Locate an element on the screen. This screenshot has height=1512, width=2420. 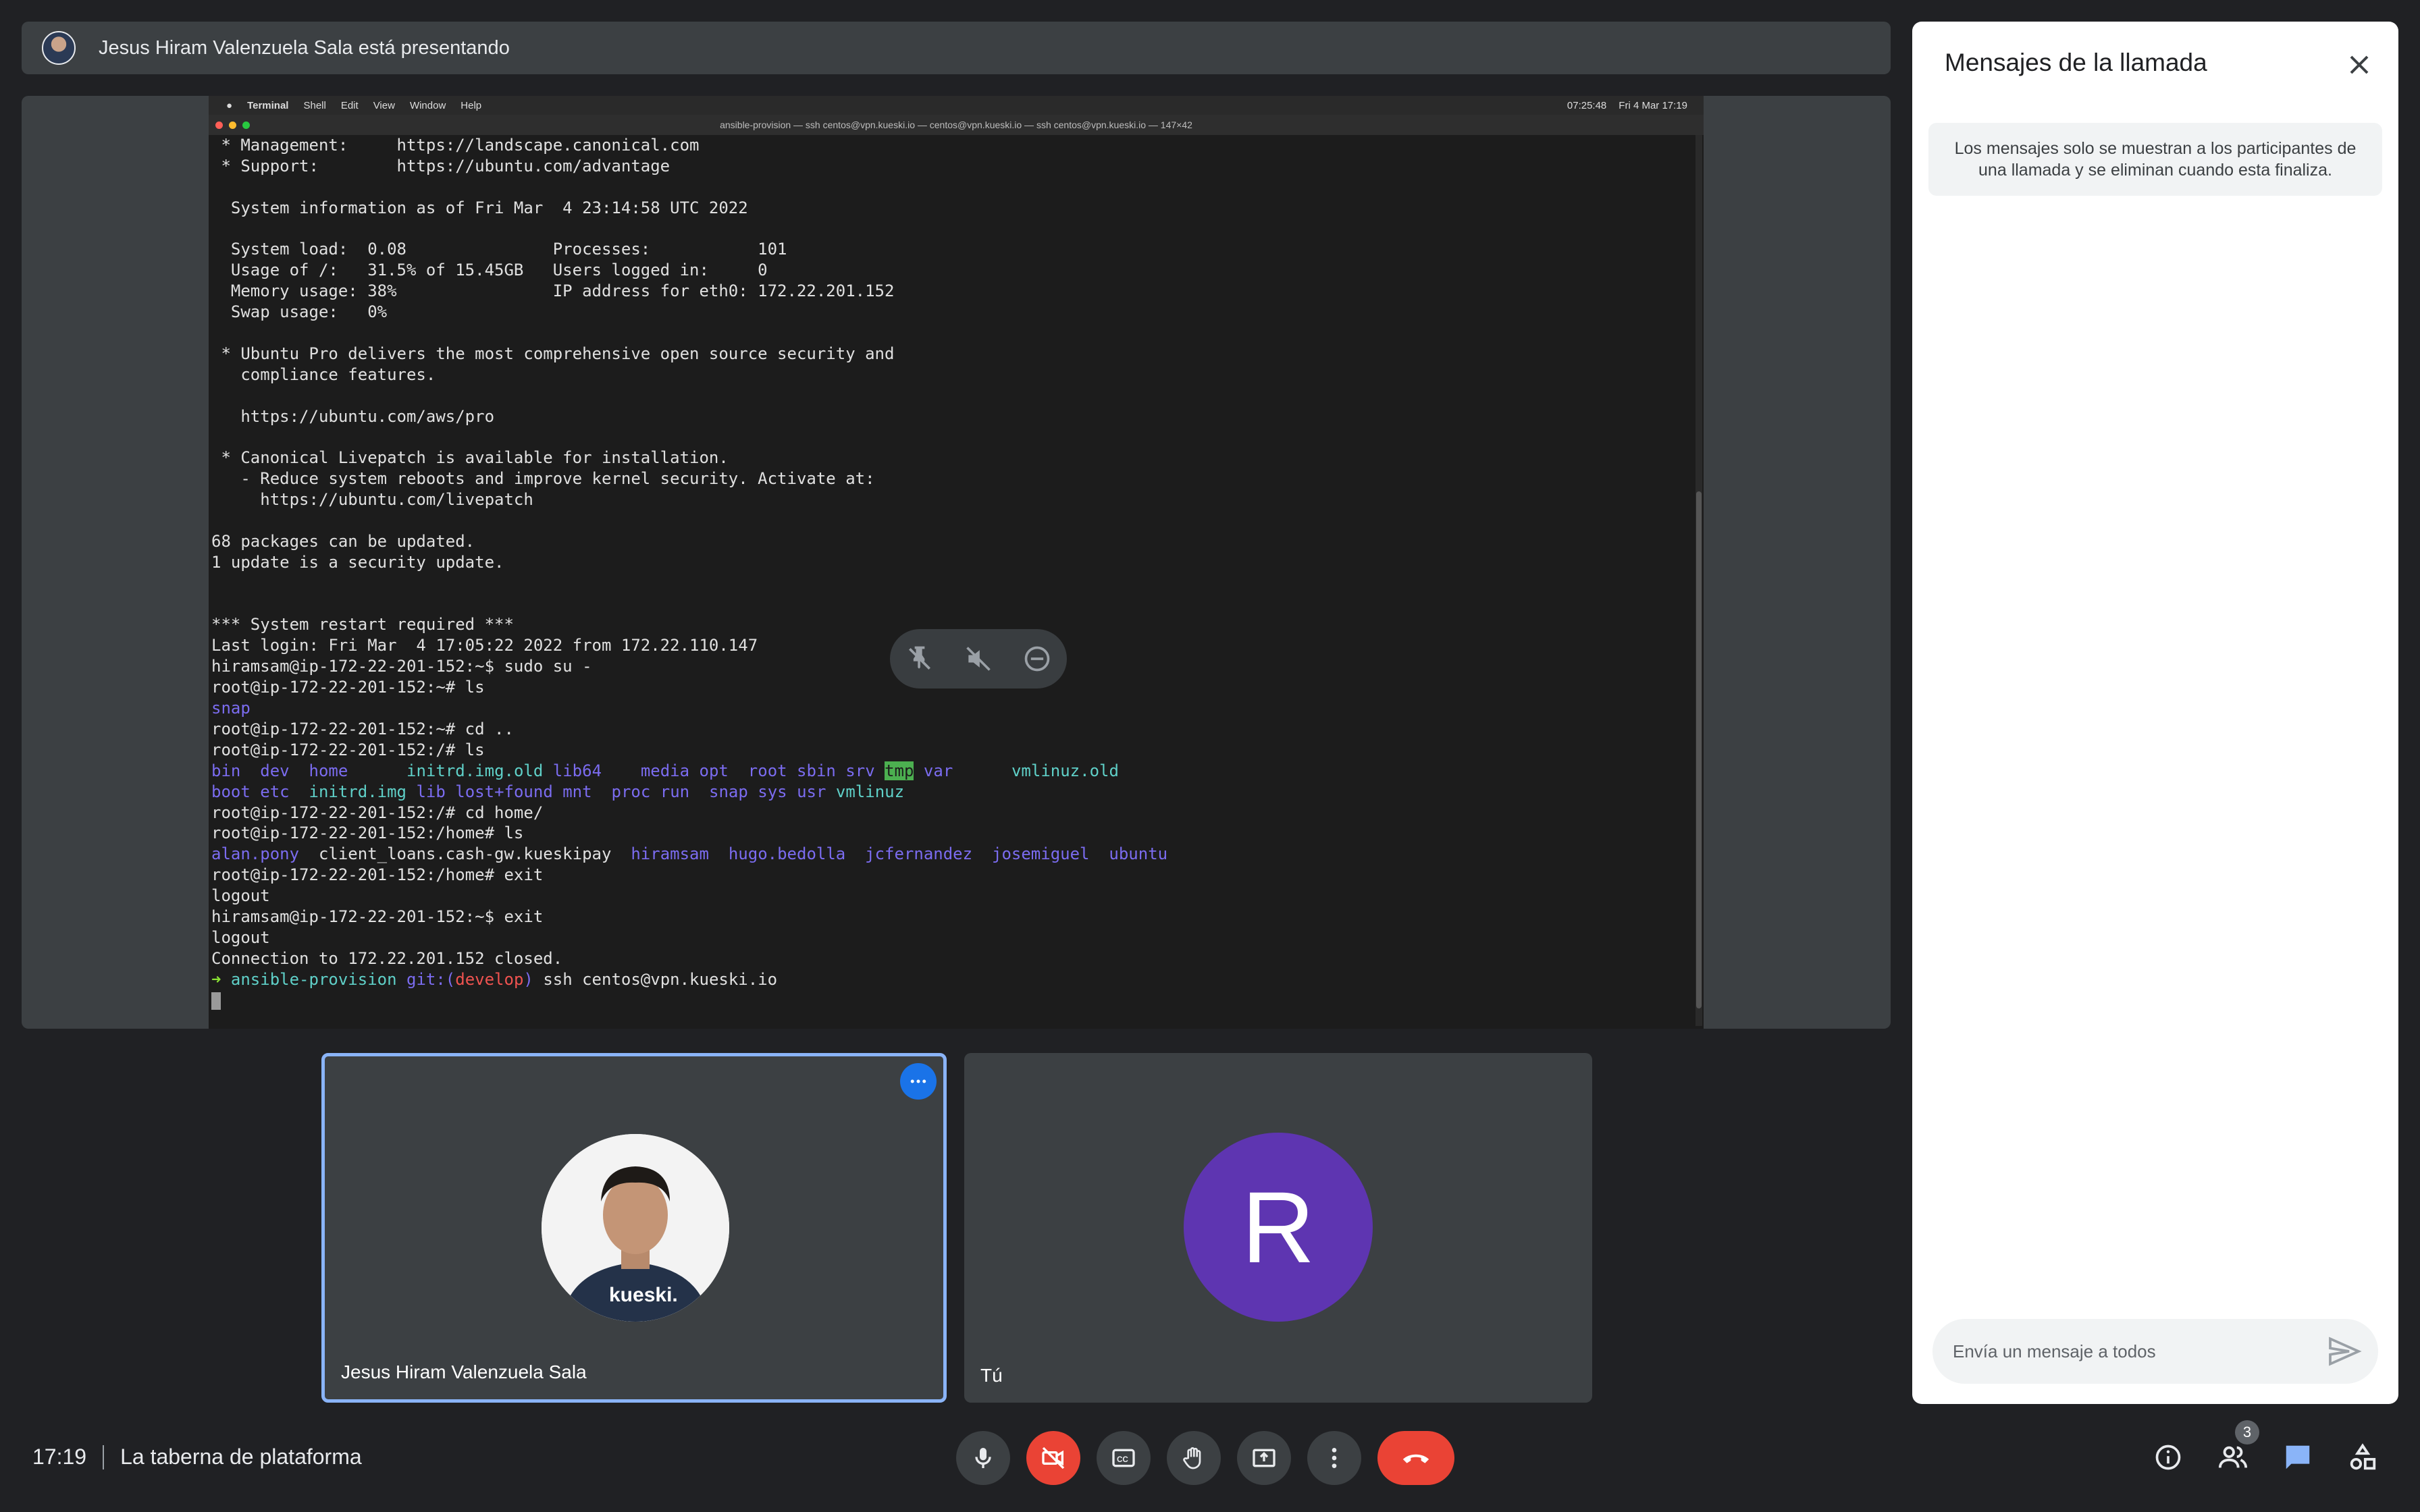
terminal-scrollbar is located at coordinates (1698, 580).